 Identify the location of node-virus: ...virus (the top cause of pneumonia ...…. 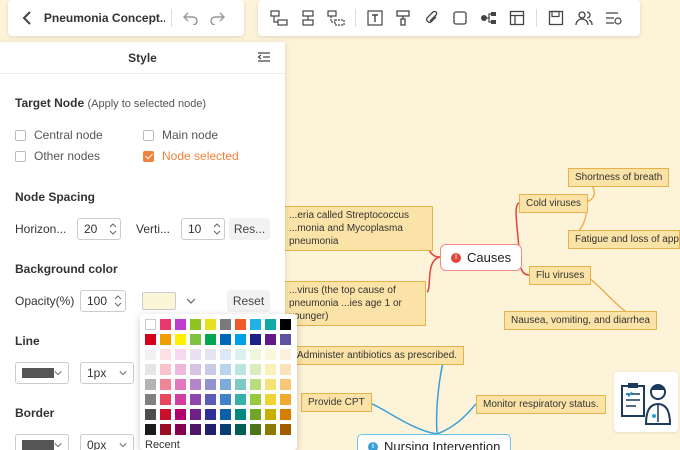
(354, 303).